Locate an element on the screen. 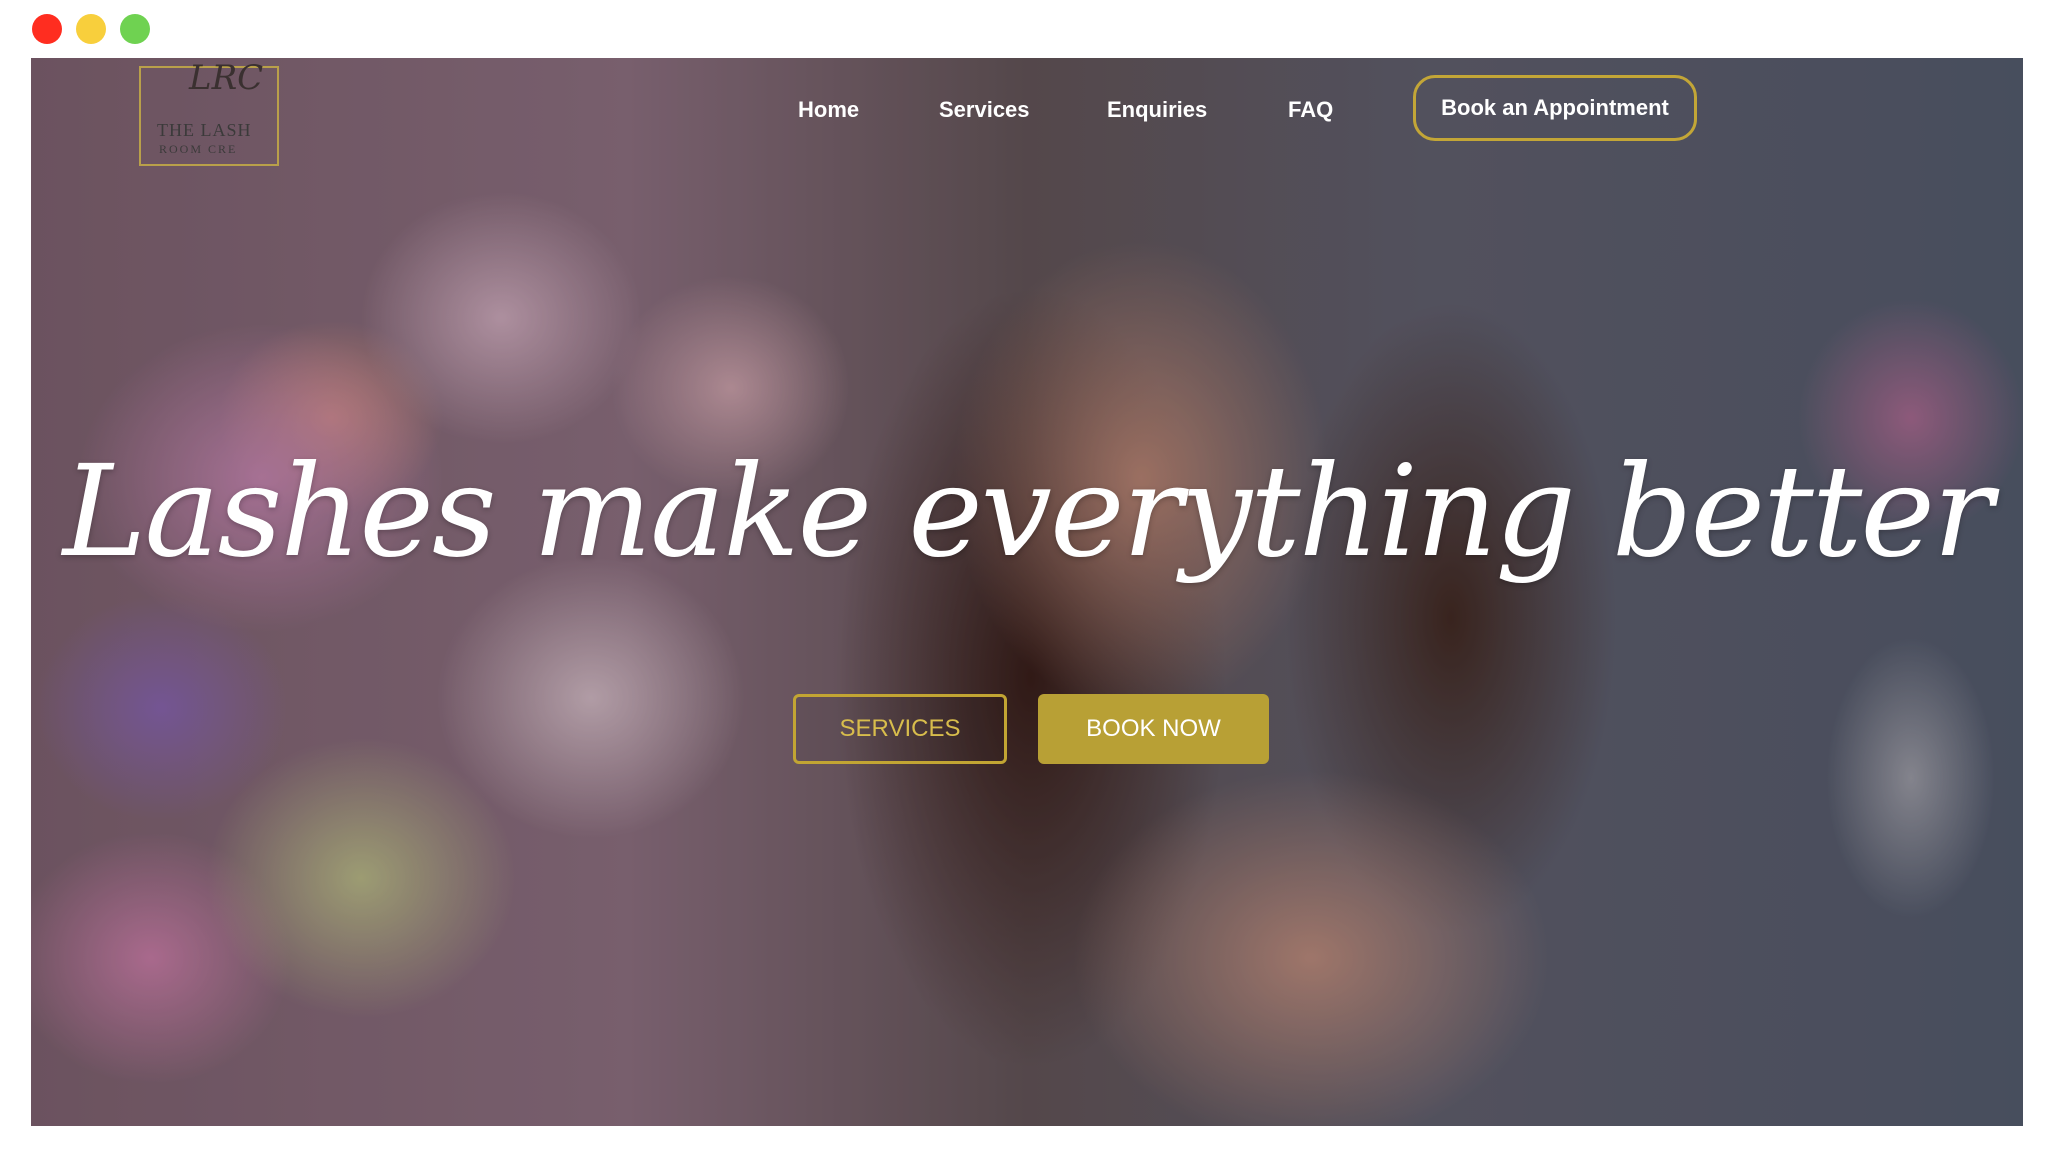 The height and width of the screenshot is (1165, 2048). minimize-window-button is located at coordinates (91, 29).